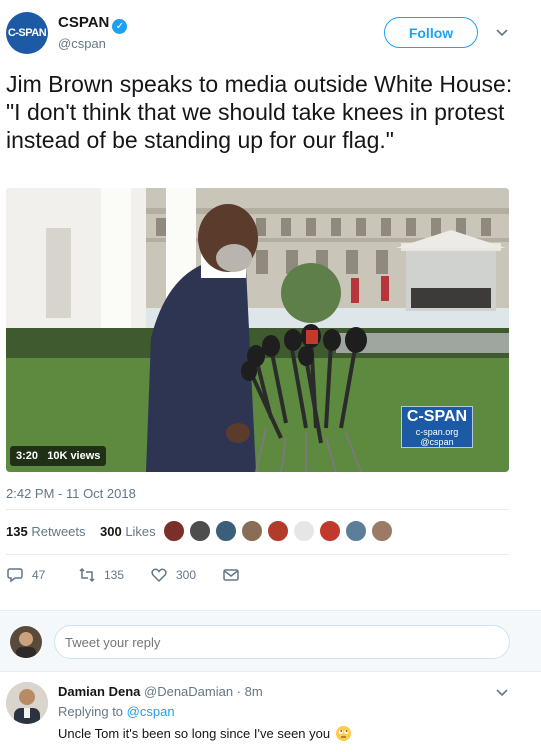  I want to click on heart-icon, so click(159, 575).